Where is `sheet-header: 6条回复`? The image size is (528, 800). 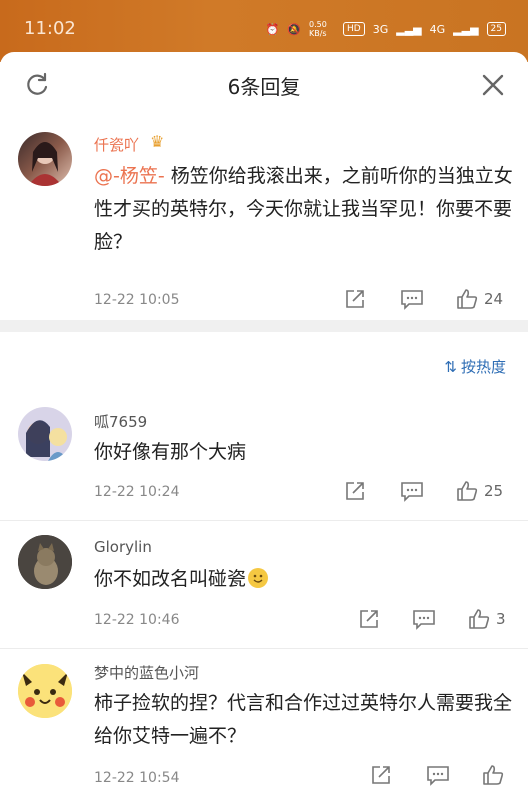
sheet-header: 6条回复 is located at coordinates (264, 85).